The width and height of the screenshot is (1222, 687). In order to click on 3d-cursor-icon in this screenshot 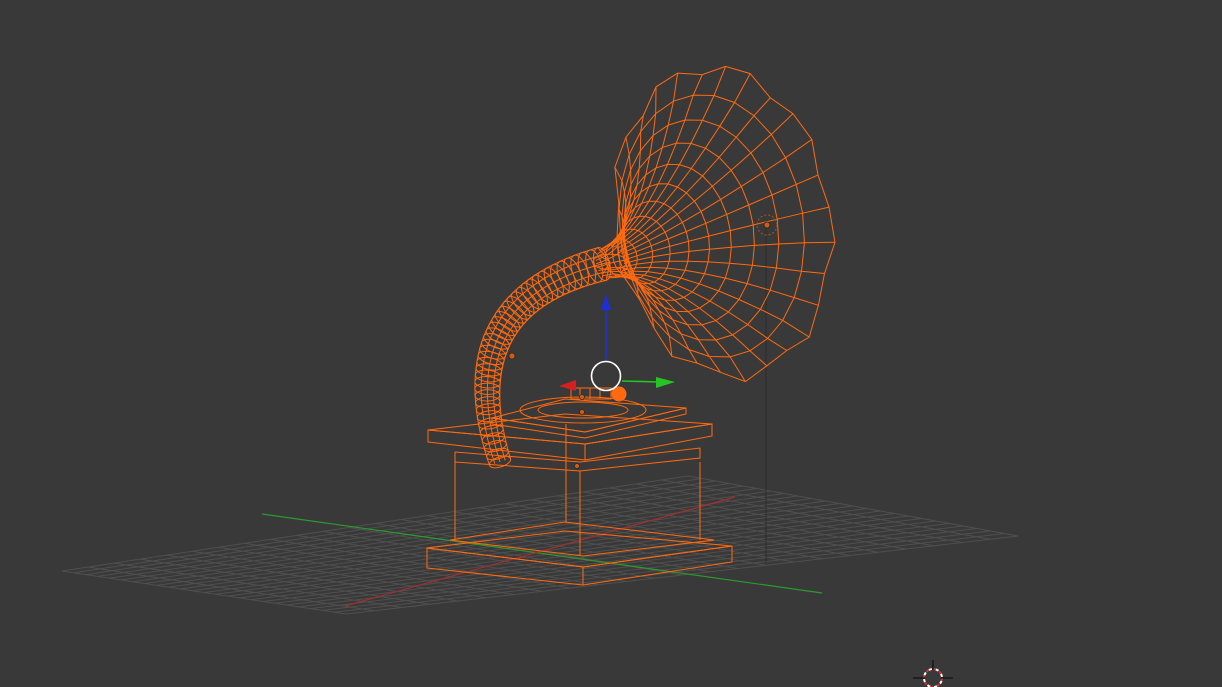, I will do `click(933, 673)`.